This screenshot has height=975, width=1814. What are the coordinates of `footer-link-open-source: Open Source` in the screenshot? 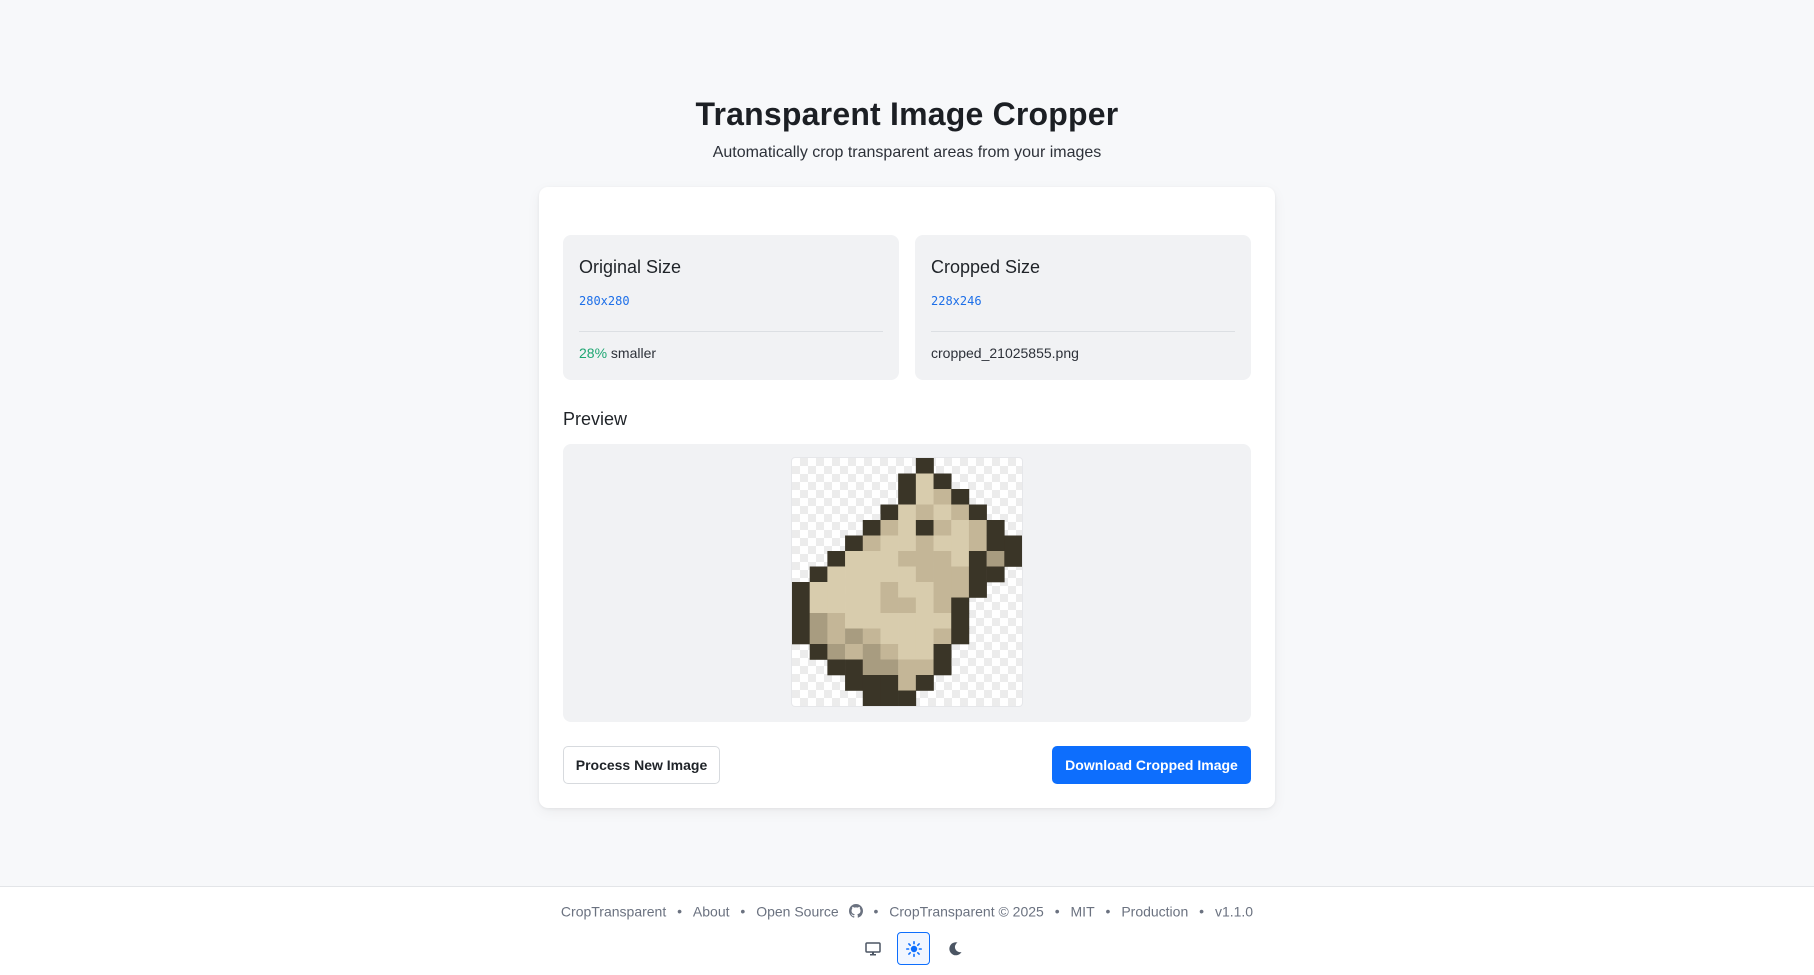 It's located at (797, 911).